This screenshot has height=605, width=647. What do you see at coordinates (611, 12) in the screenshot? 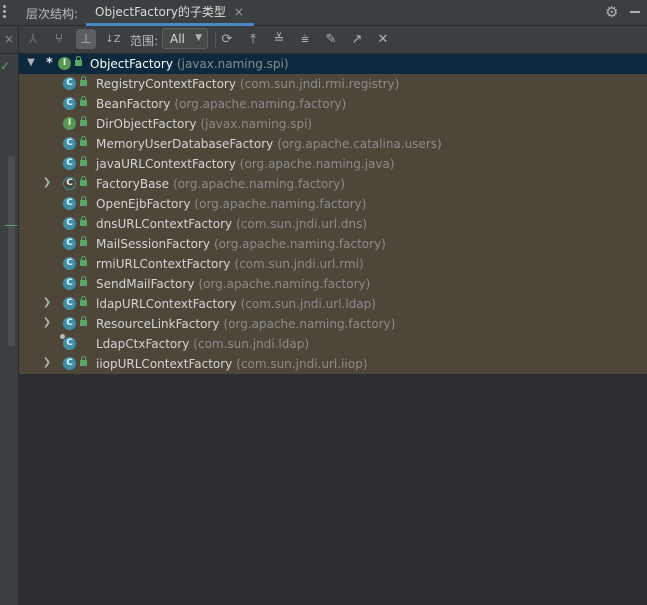
I see `gear-icon: ⚙` at bounding box center [611, 12].